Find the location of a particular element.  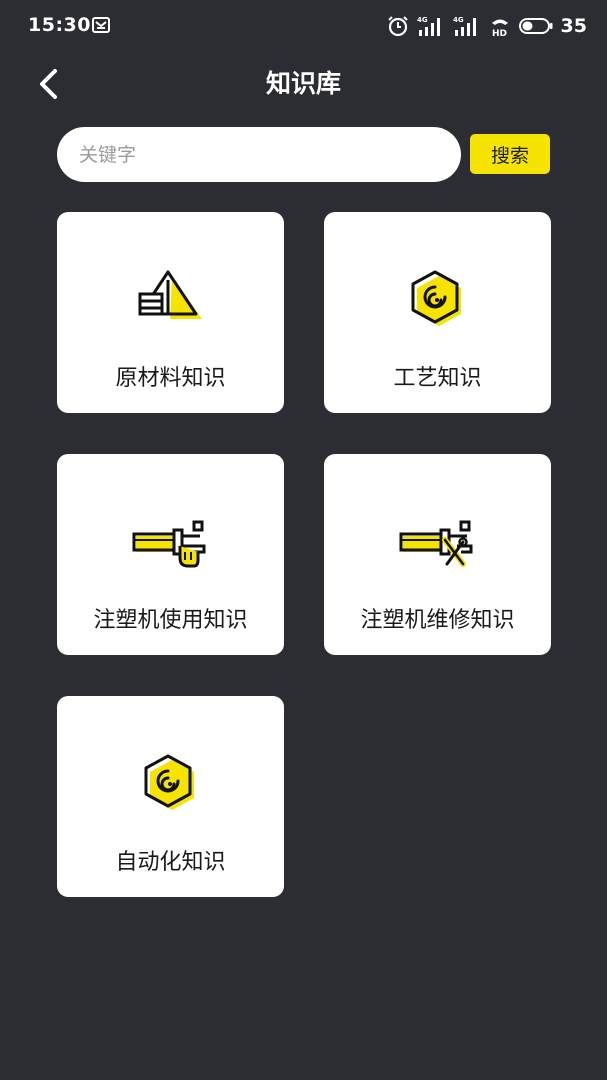

signal-4g-icon: 4G is located at coordinates (428, 26).